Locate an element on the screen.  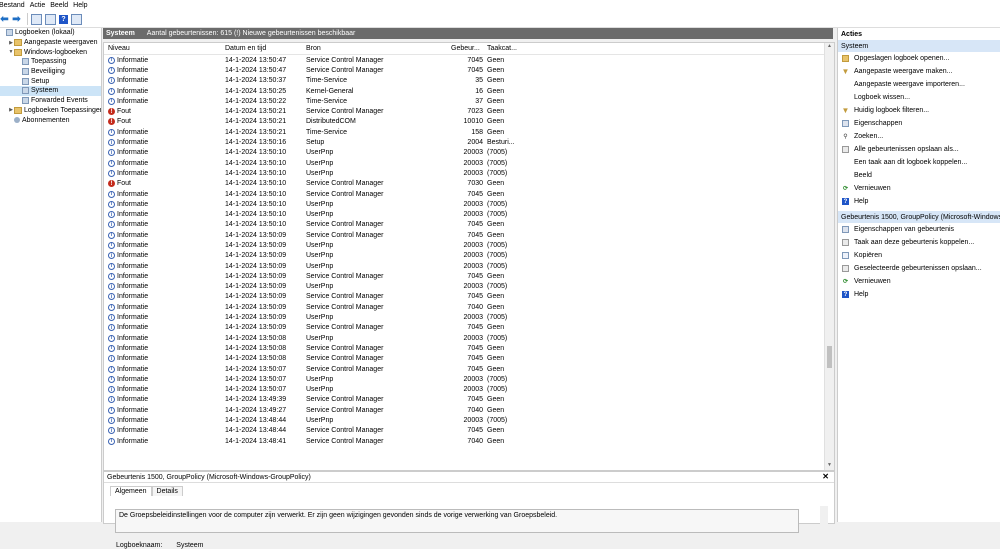
vertical-scrollbar: ▲ ▼ is located at coordinates (829, 256).